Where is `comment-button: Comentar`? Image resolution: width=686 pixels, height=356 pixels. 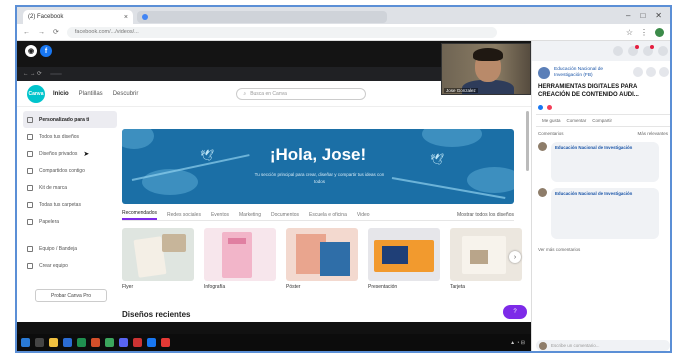
comment-button: Comentar is located at coordinates (577, 120).